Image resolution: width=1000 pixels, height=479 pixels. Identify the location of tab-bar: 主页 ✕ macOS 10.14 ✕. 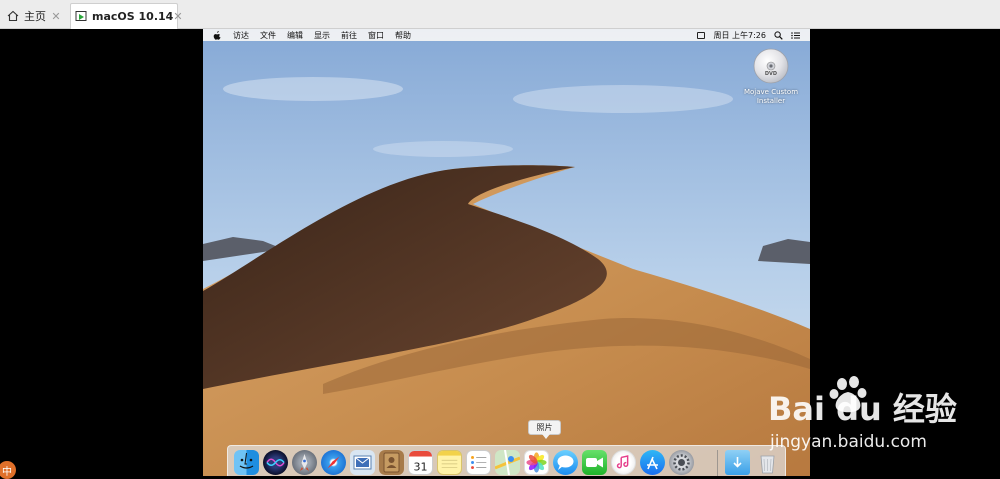
(500, 14).